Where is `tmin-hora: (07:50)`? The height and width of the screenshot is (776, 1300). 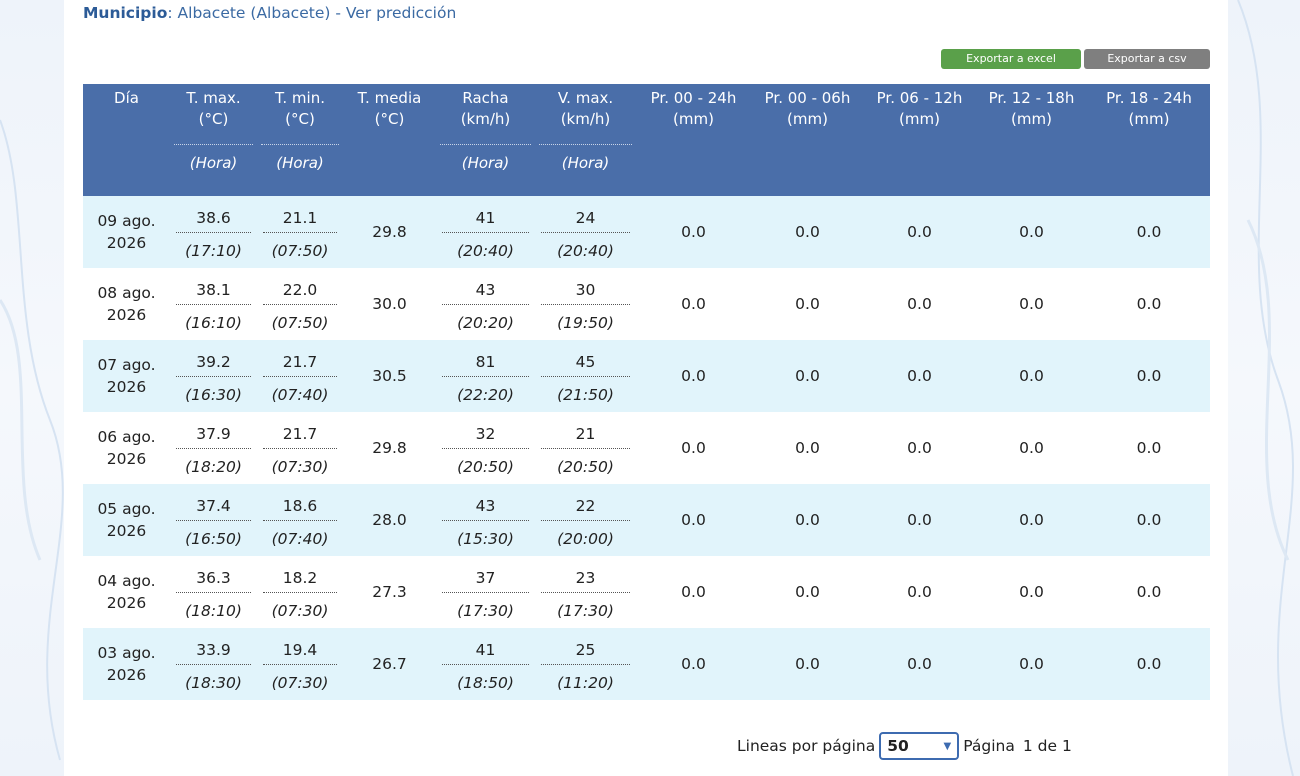 tmin-hora: (07:50) is located at coordinates (300, 322).